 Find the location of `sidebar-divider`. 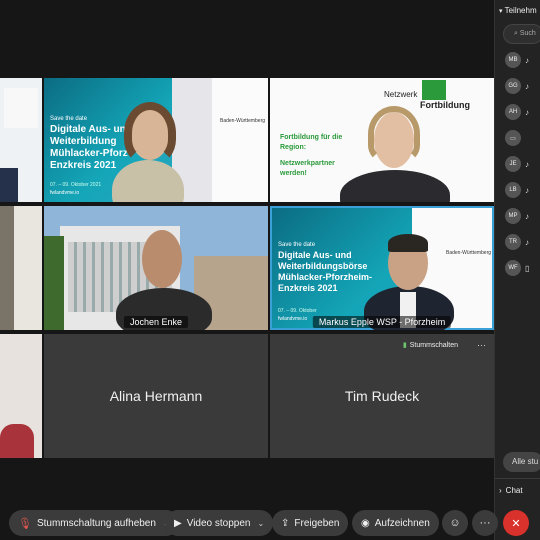

sidebar-divider is located at coordinates (517, 478).